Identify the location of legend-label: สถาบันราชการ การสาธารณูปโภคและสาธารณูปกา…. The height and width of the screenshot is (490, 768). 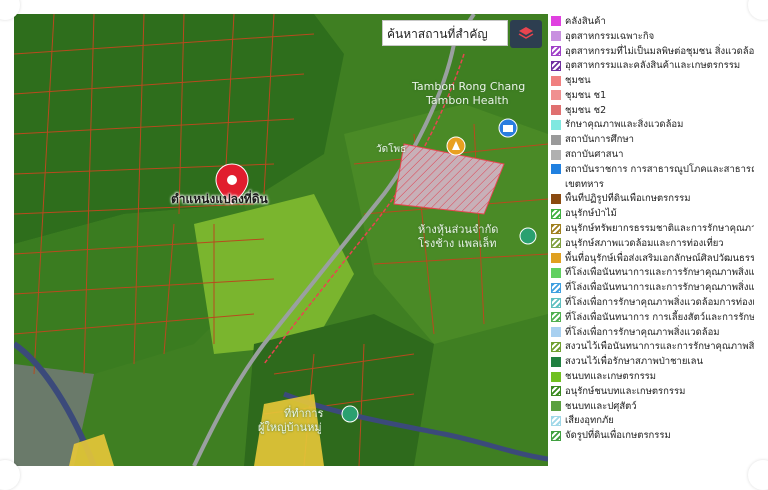
(659, 169).